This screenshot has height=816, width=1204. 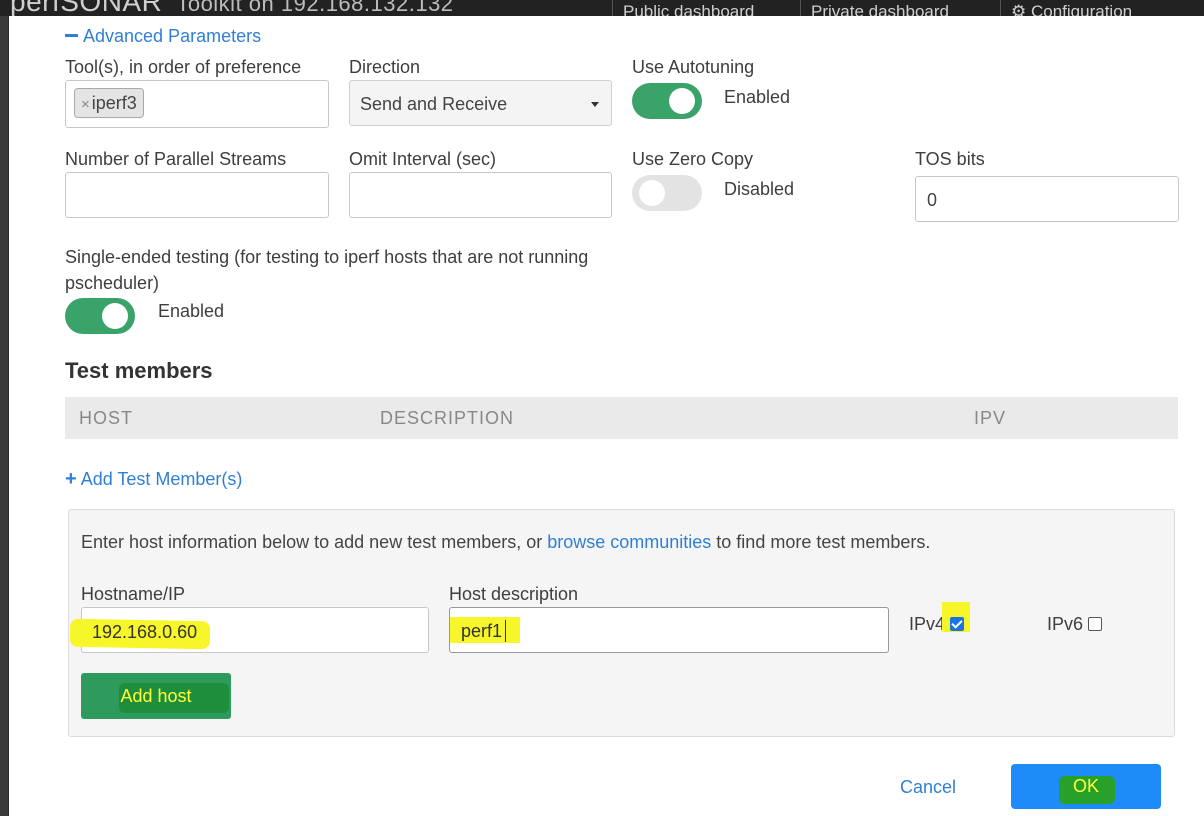 I want to click on add-test-member-link: + Add Test Member(s), so click(x=153, y=479).